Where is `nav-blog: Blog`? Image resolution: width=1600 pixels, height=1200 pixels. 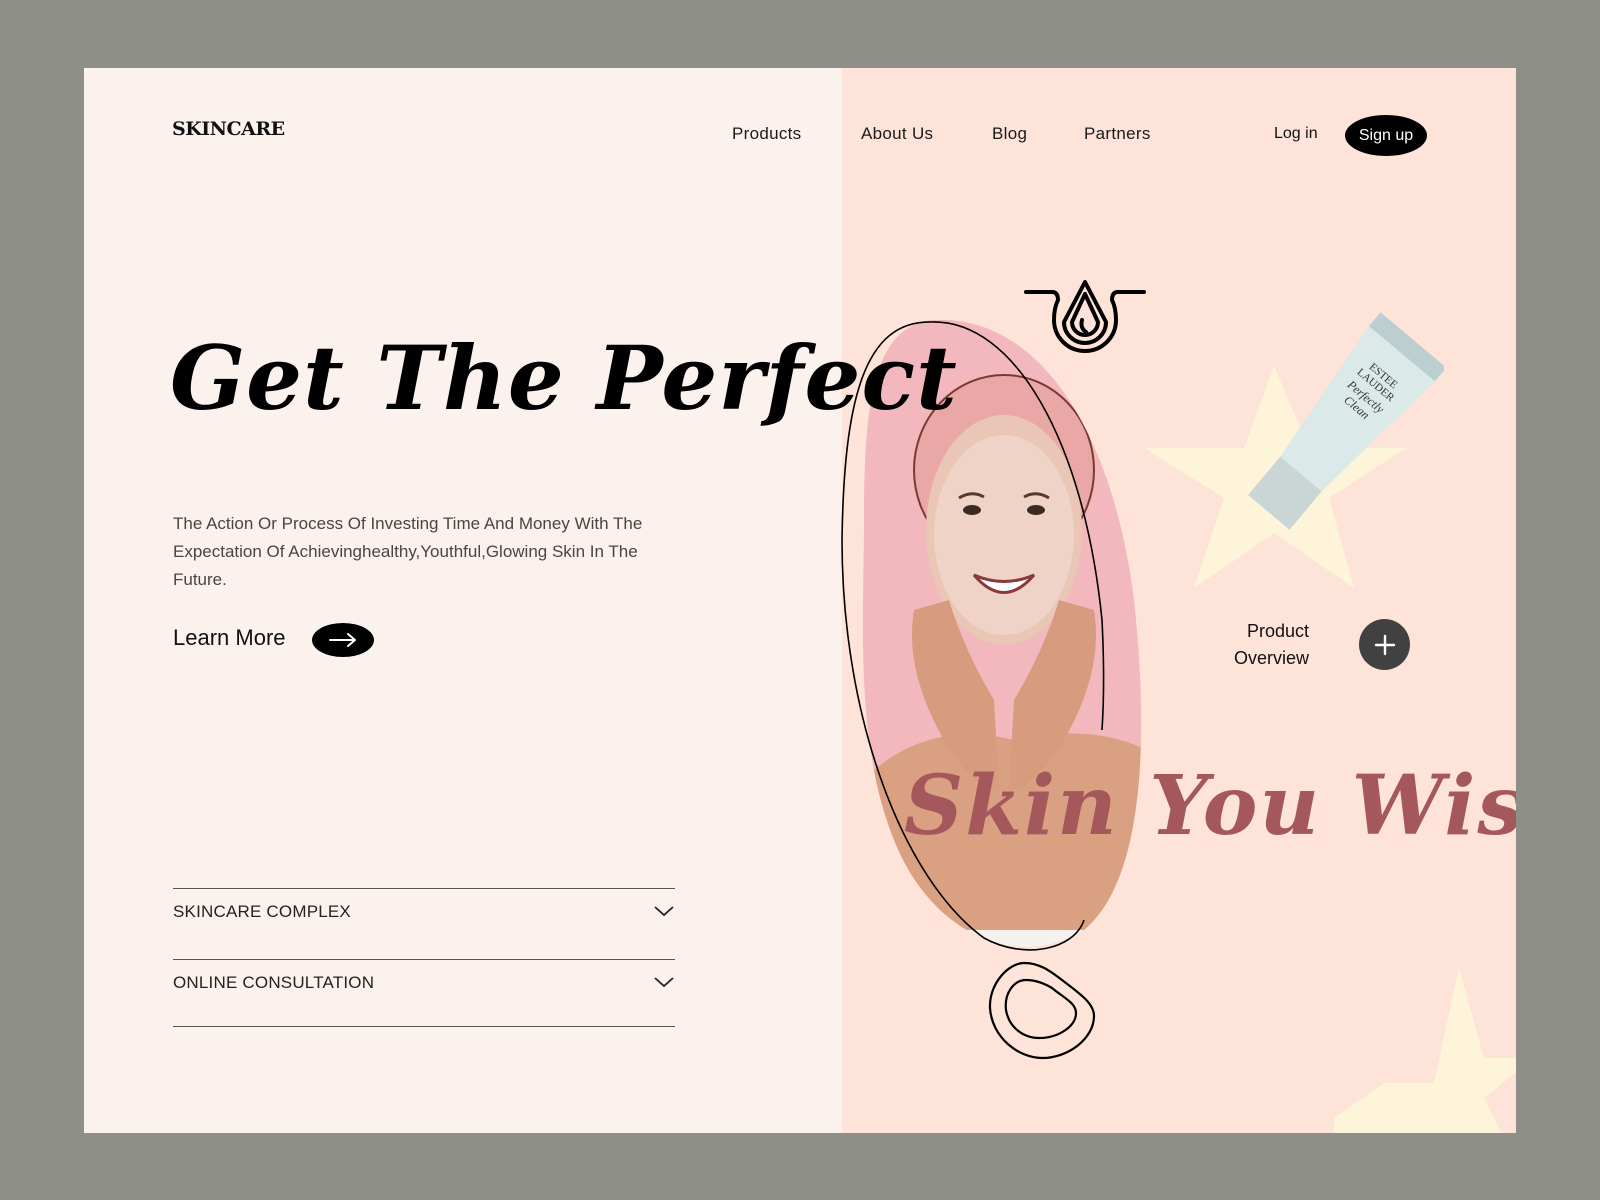
nav-blog: Blog is located at coordinates (1009, 134).